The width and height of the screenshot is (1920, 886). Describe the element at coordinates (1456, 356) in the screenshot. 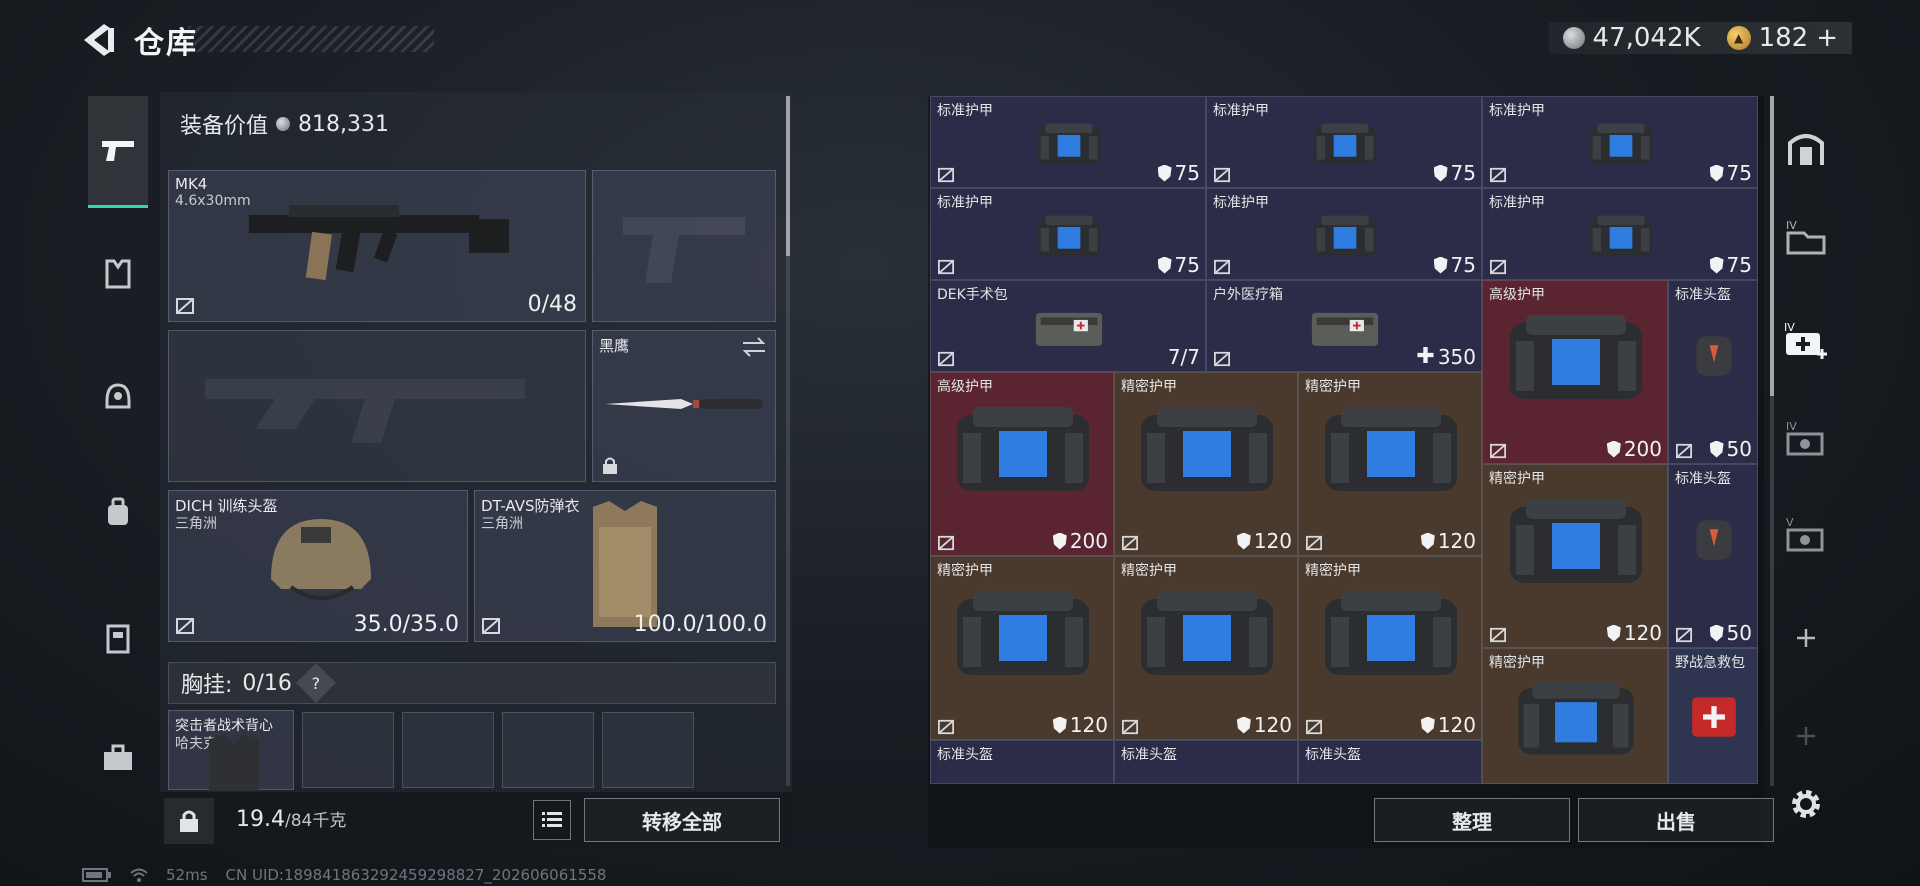

I see `storage-item-value-text: 350` at that location.